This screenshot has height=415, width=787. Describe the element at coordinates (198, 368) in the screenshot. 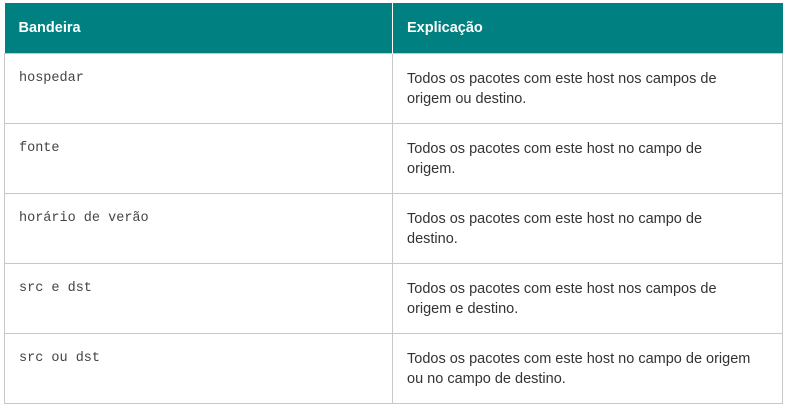

I see `flag-cell: src ou dst` at that location.